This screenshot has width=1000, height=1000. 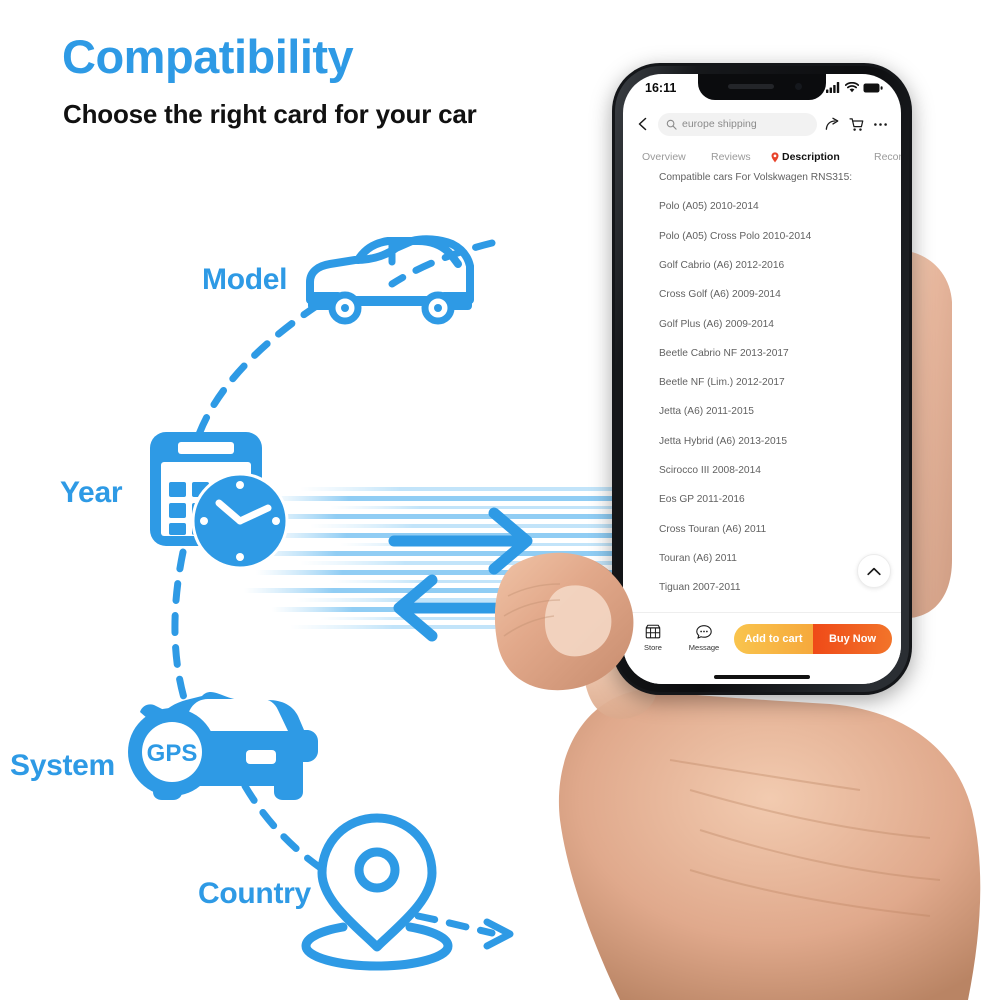 I want to click on tab-overview: Overview, so click(x=664, y=157).